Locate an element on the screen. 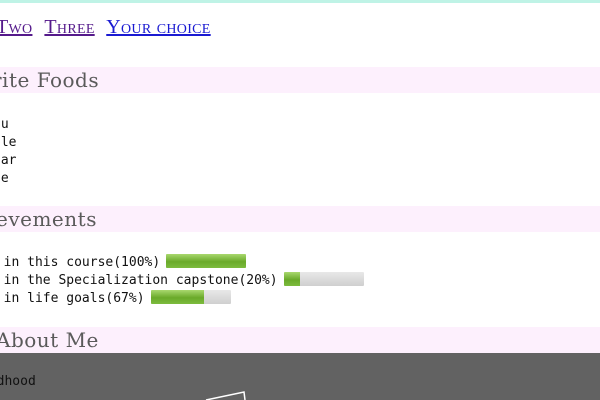 The image size is (600, 400). about-section-title: About Me is located at coordinates (49, 340).